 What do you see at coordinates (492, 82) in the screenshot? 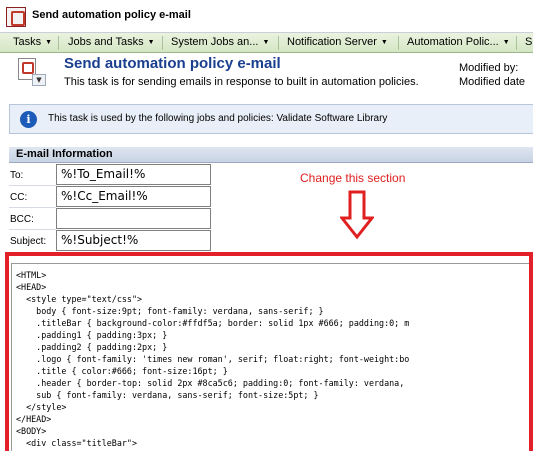
I see `modified-date-label: Modified date` at bounding box center [492, 82].